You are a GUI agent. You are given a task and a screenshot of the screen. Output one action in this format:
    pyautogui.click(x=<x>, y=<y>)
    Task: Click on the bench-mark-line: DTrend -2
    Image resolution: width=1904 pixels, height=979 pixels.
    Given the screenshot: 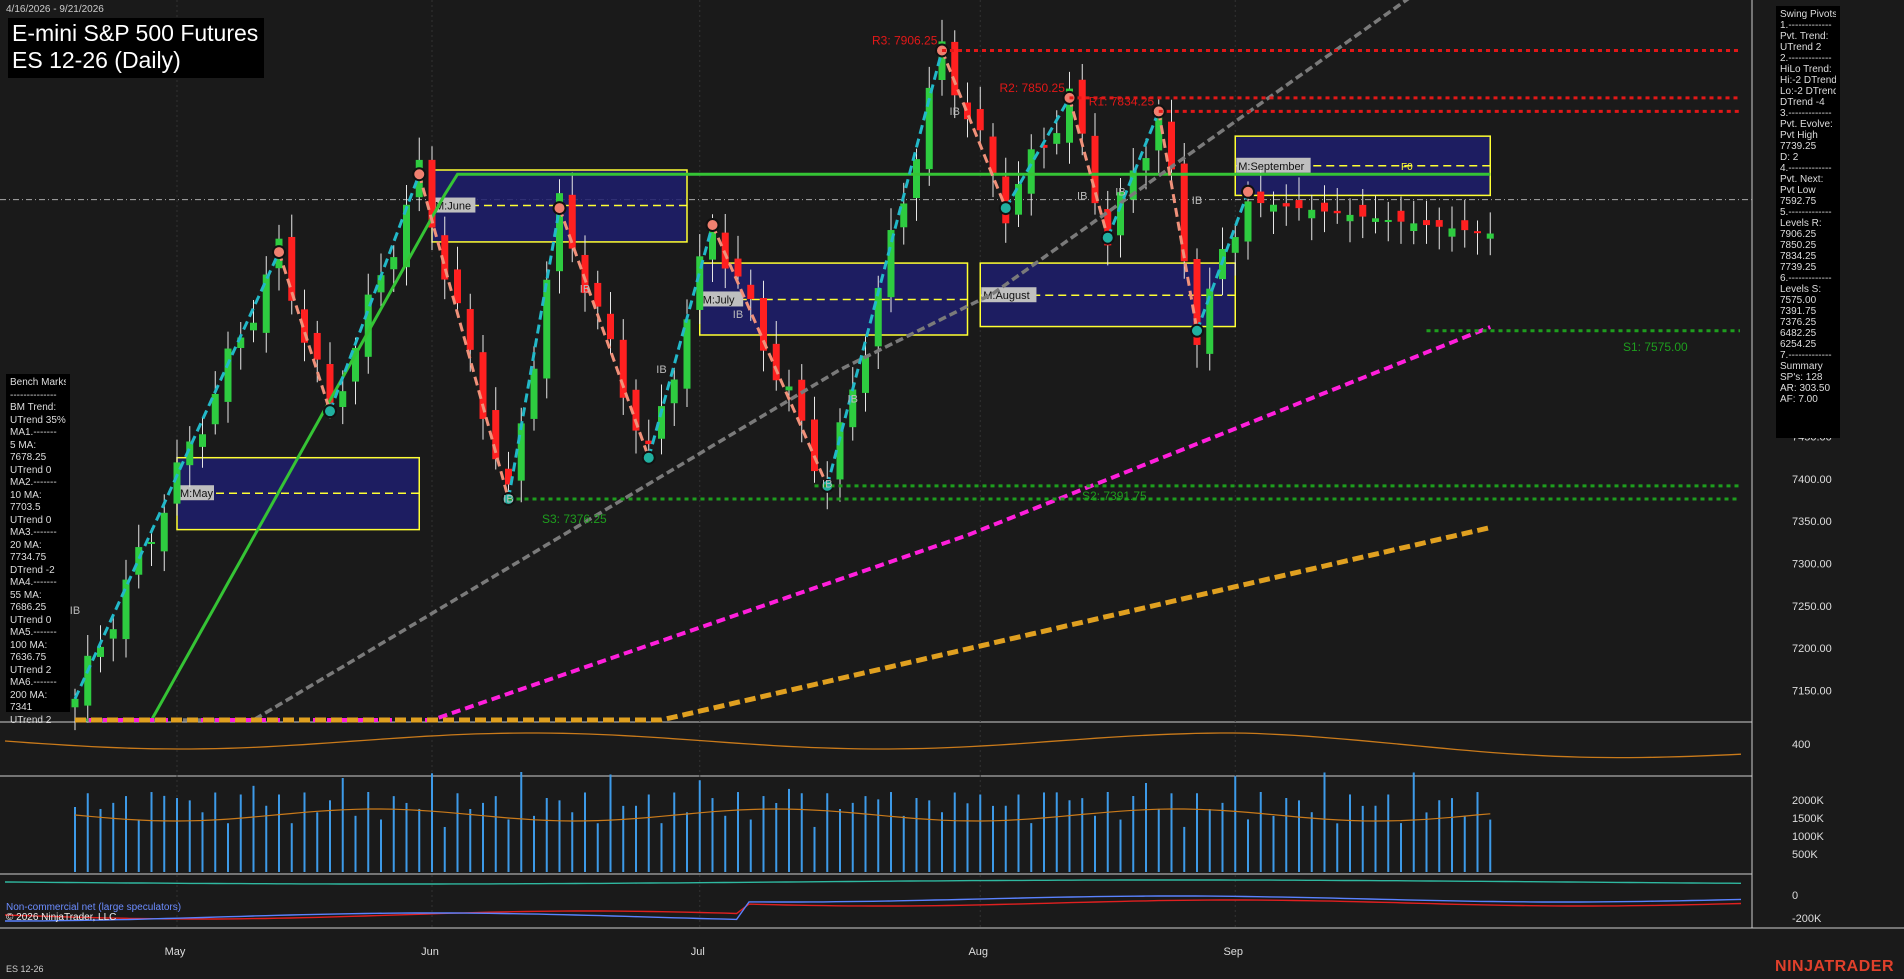 What is the action you would take?
    pyautogui.click(x=32, y=570)
    